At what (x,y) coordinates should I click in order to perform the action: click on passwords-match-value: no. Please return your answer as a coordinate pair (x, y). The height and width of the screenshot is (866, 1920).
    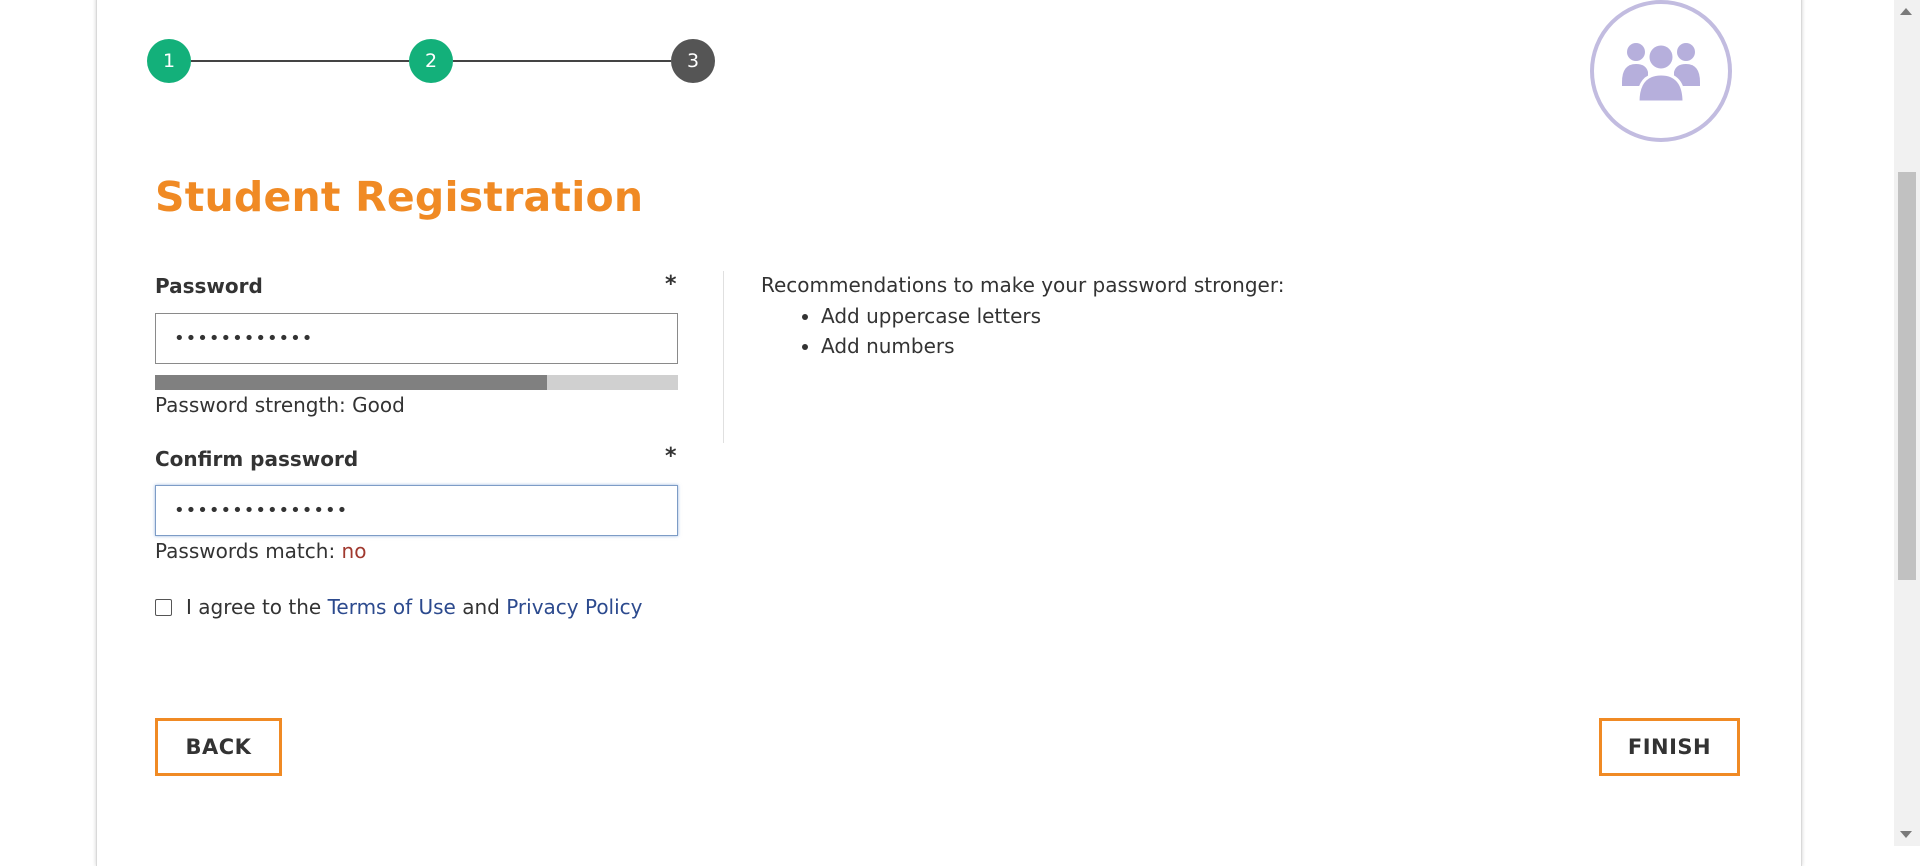
    Looking at the image, I should click on (354, 551).